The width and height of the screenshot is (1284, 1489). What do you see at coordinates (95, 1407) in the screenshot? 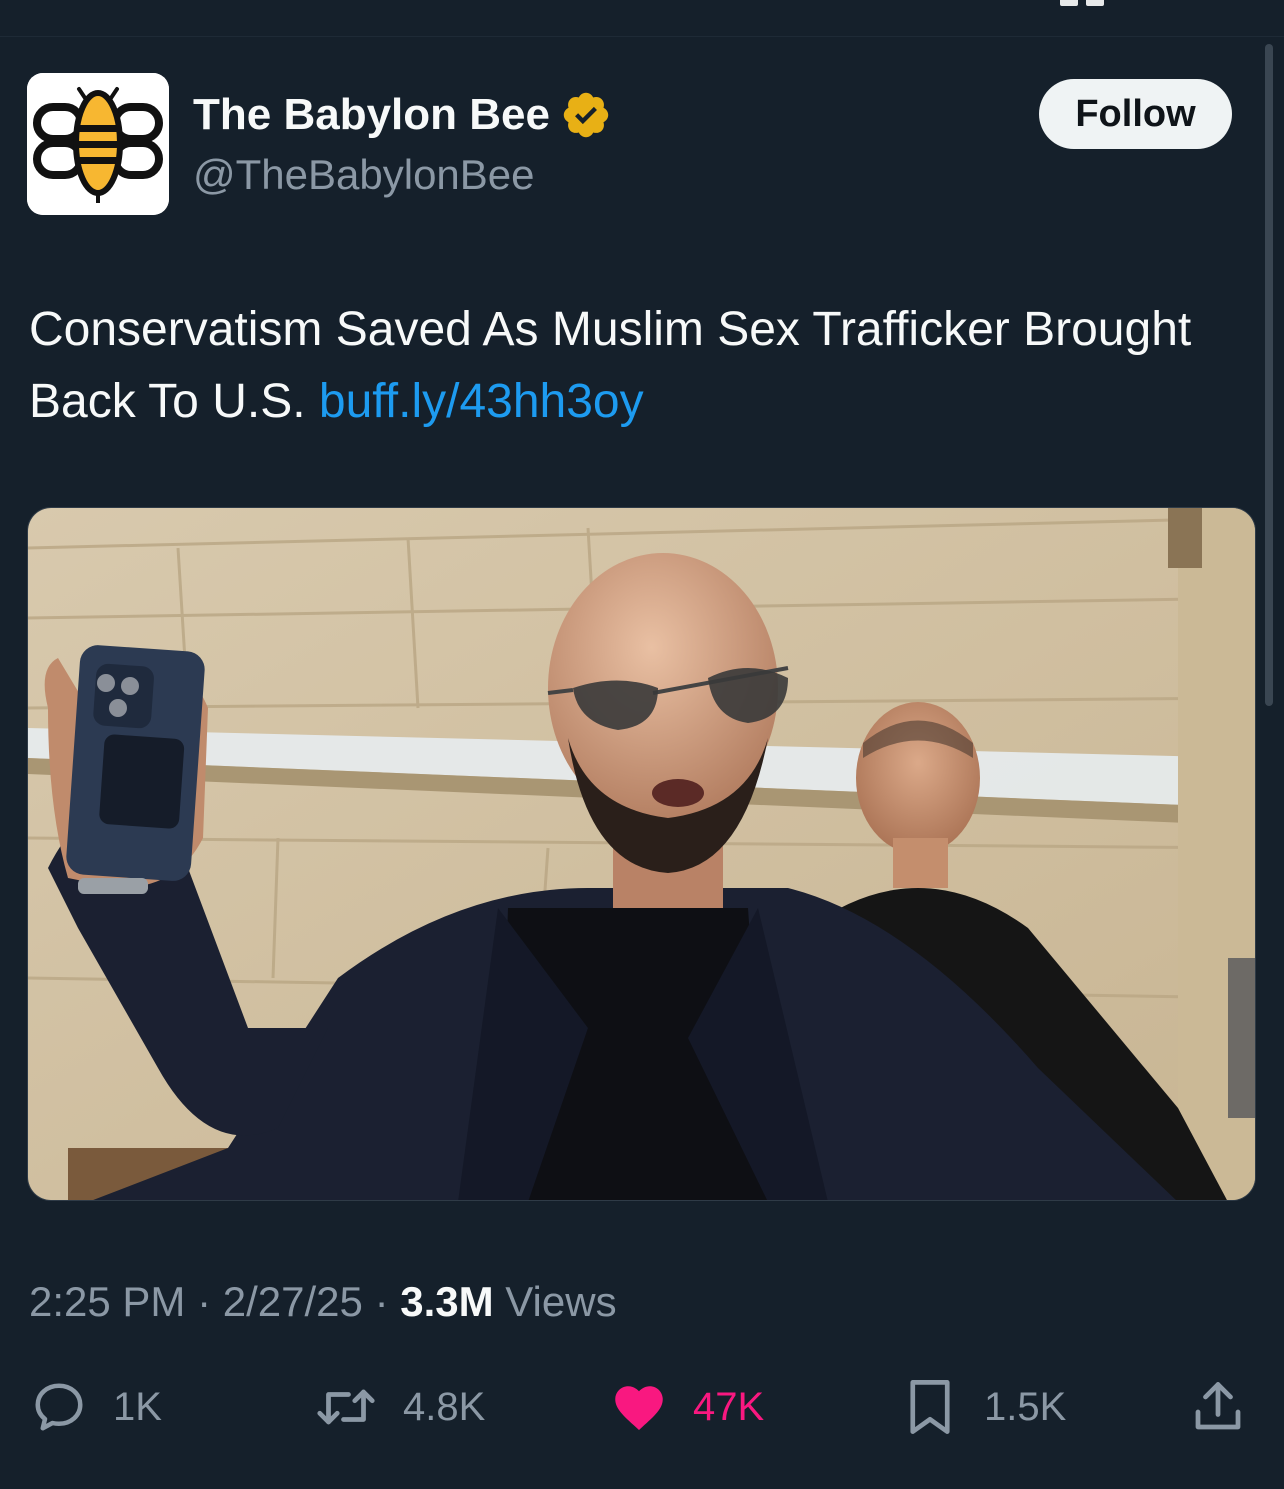
I see `reply-button: 1K` at bounding box center [95, 1407].